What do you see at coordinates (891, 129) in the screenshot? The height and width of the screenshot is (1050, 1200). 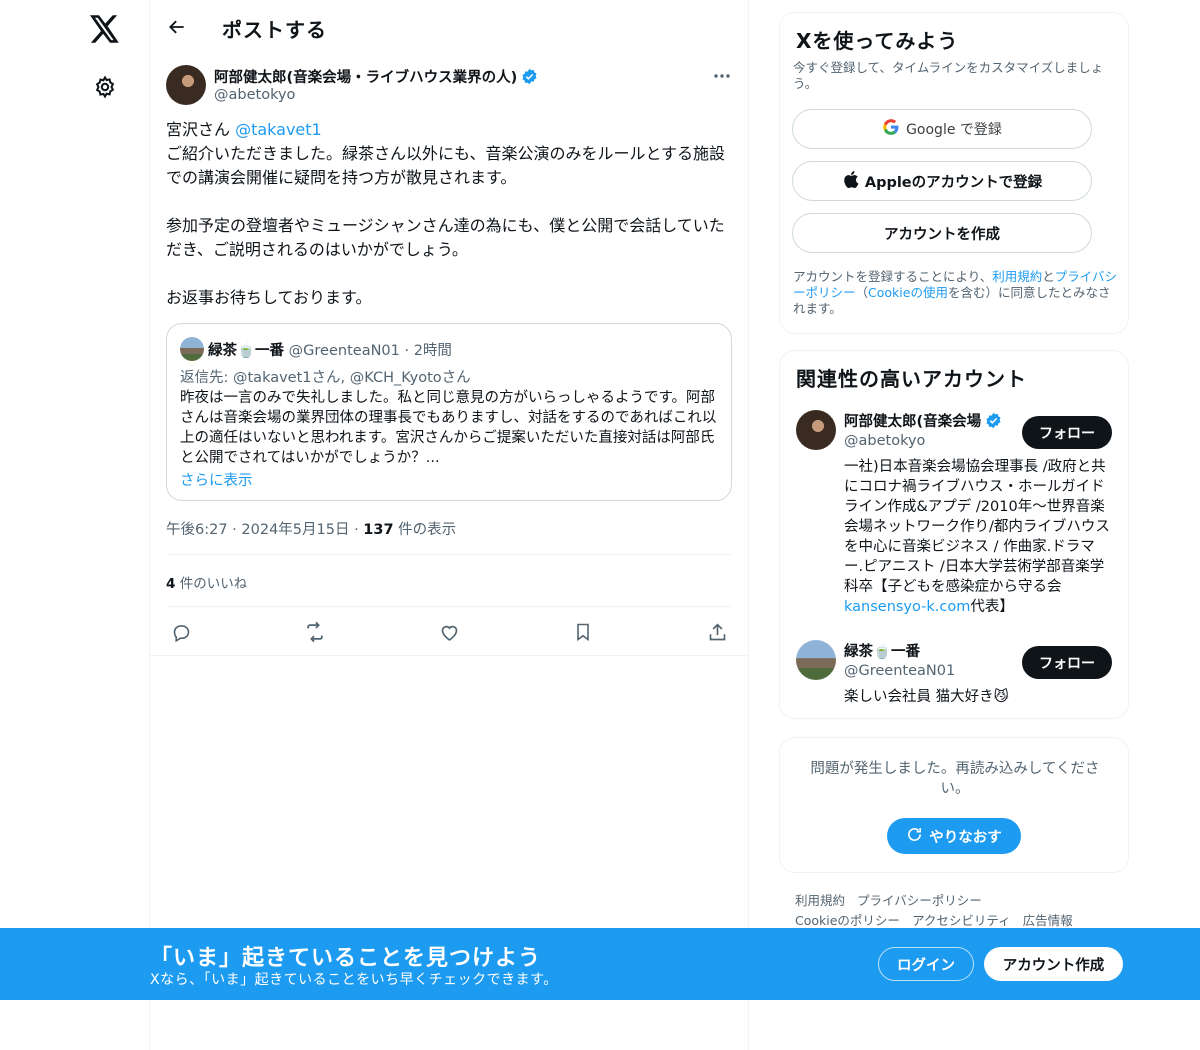 I see `google-icon` at bounding box center [891, 129].